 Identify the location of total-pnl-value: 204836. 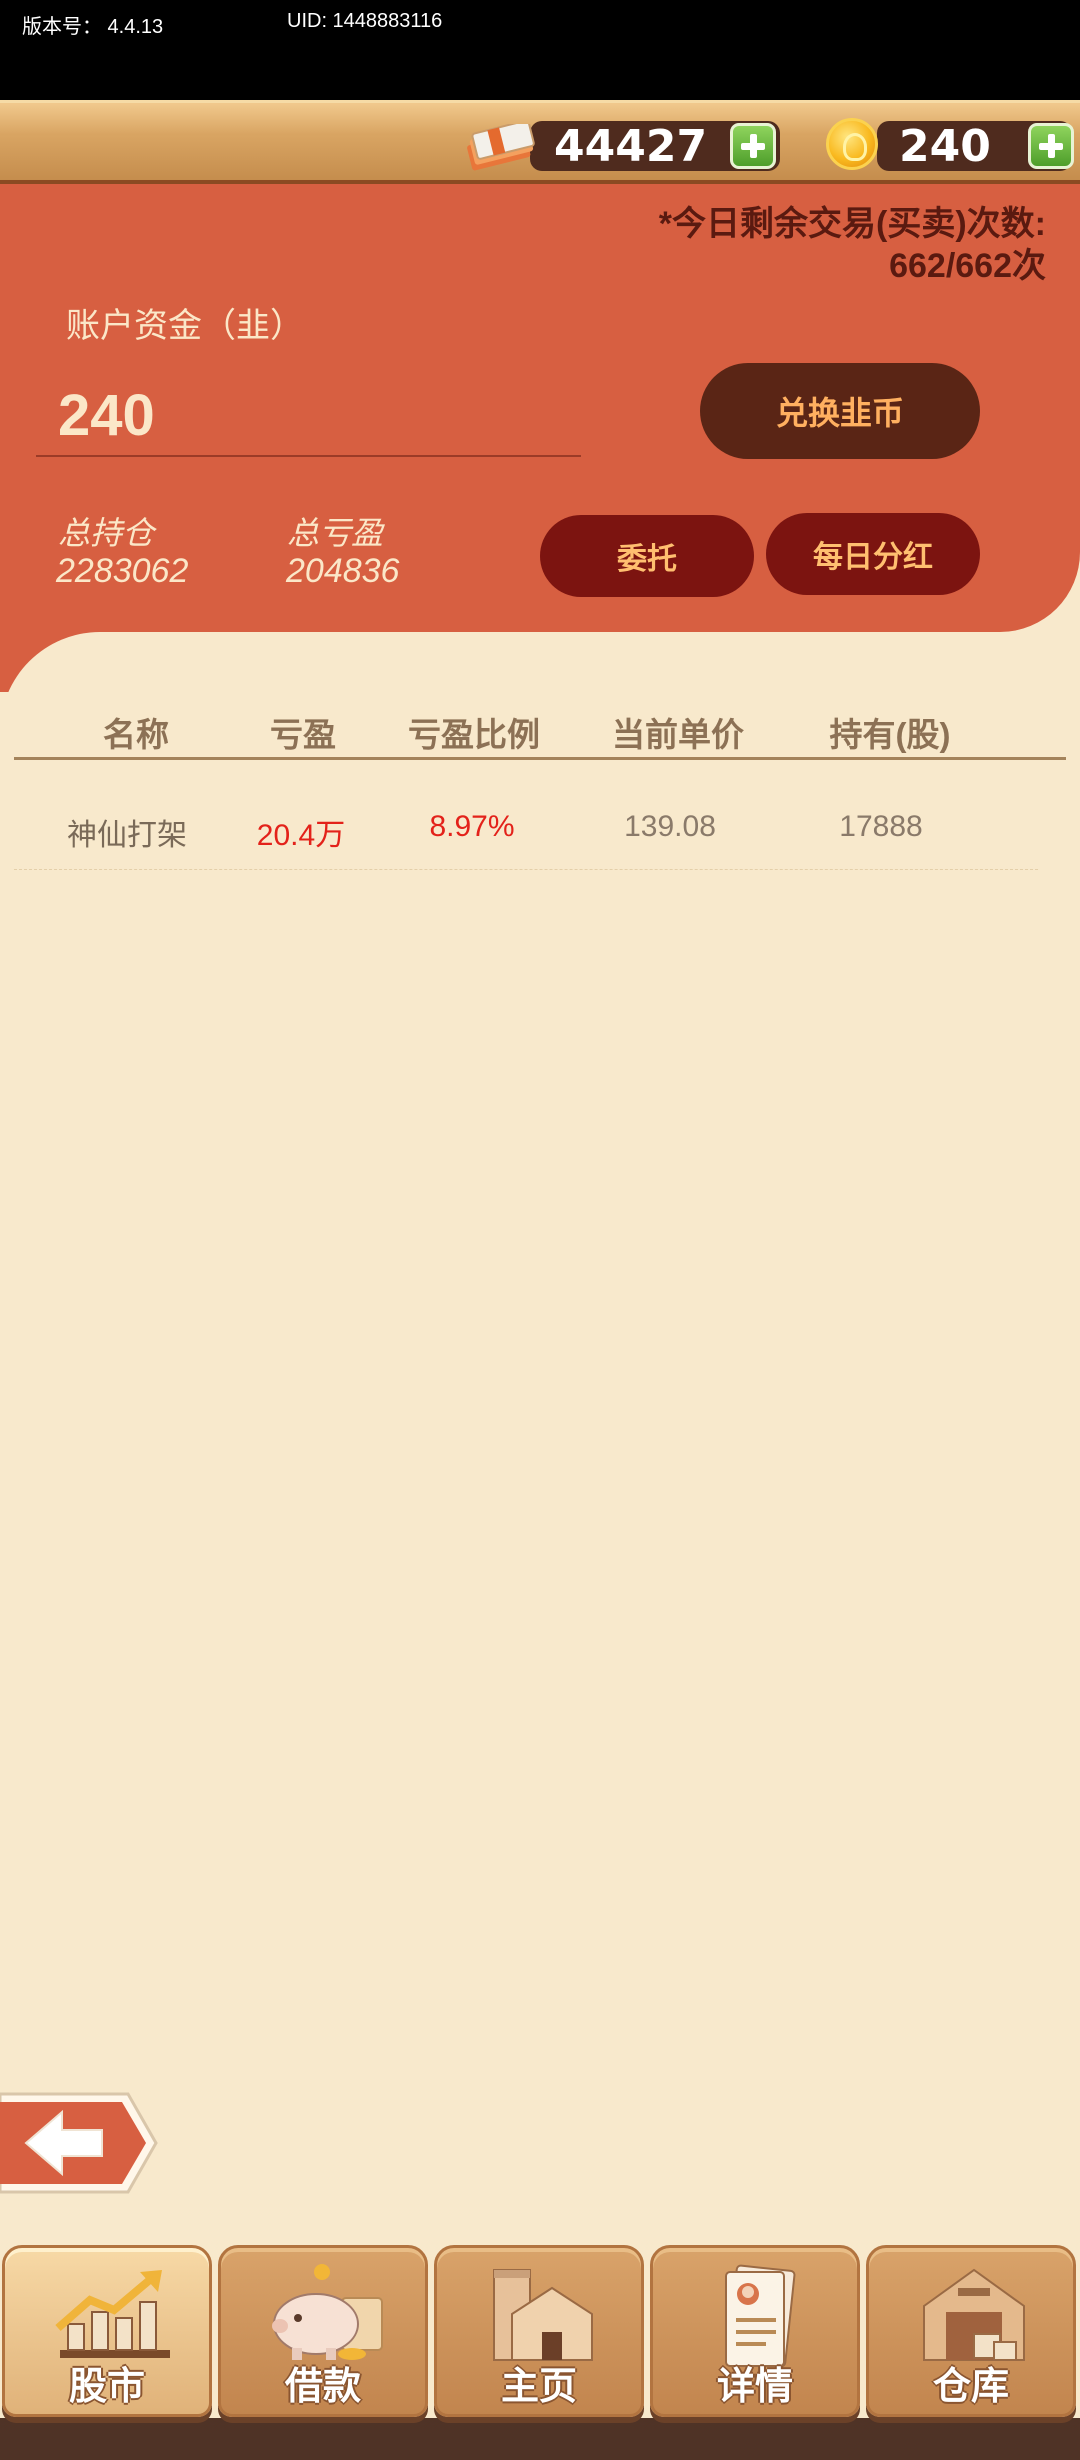
(343, 571).